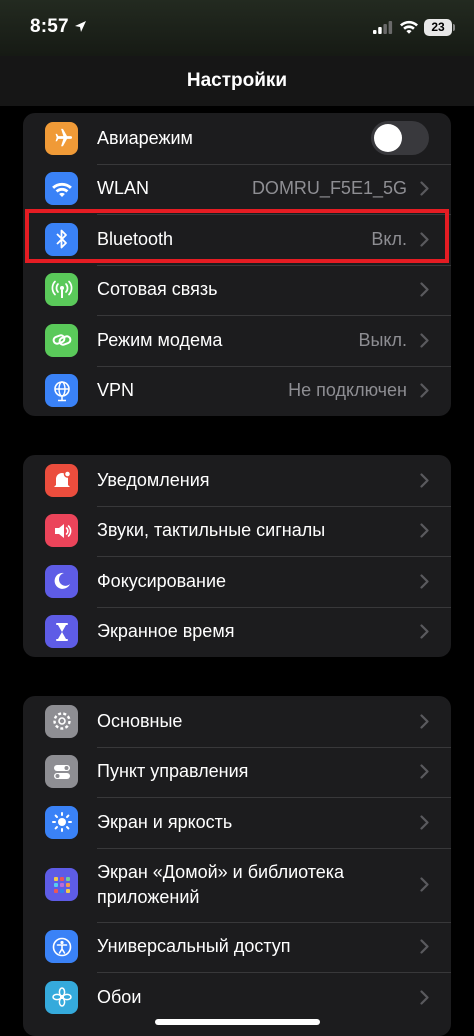  Describe the element at coordinates (61, 947) in the screenshot. I see `accessibility-icon` at that location.